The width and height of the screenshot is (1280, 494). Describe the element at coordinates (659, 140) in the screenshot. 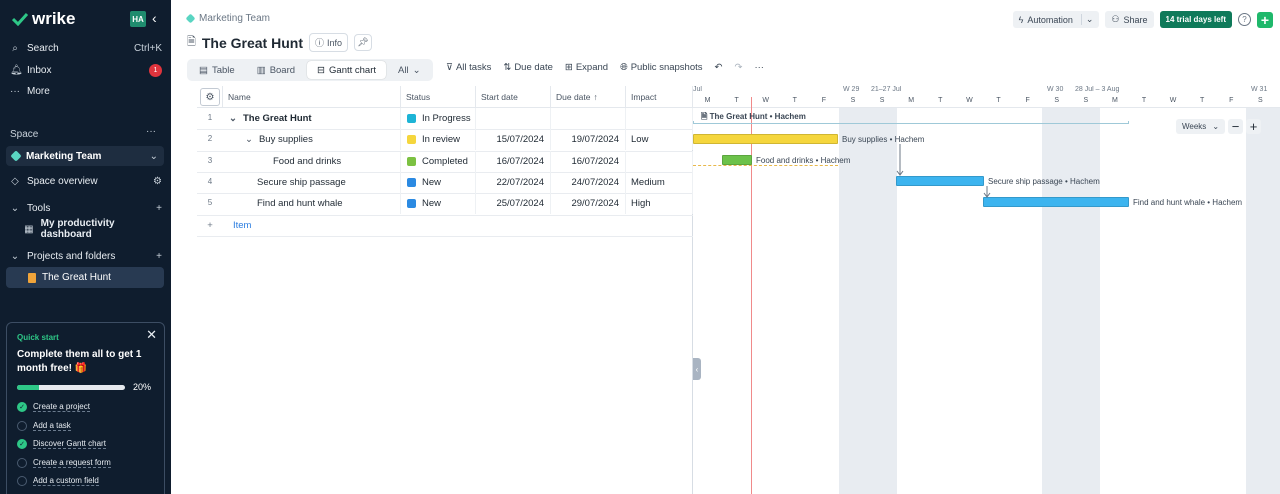

I see `impact-cell: Low` at that location.